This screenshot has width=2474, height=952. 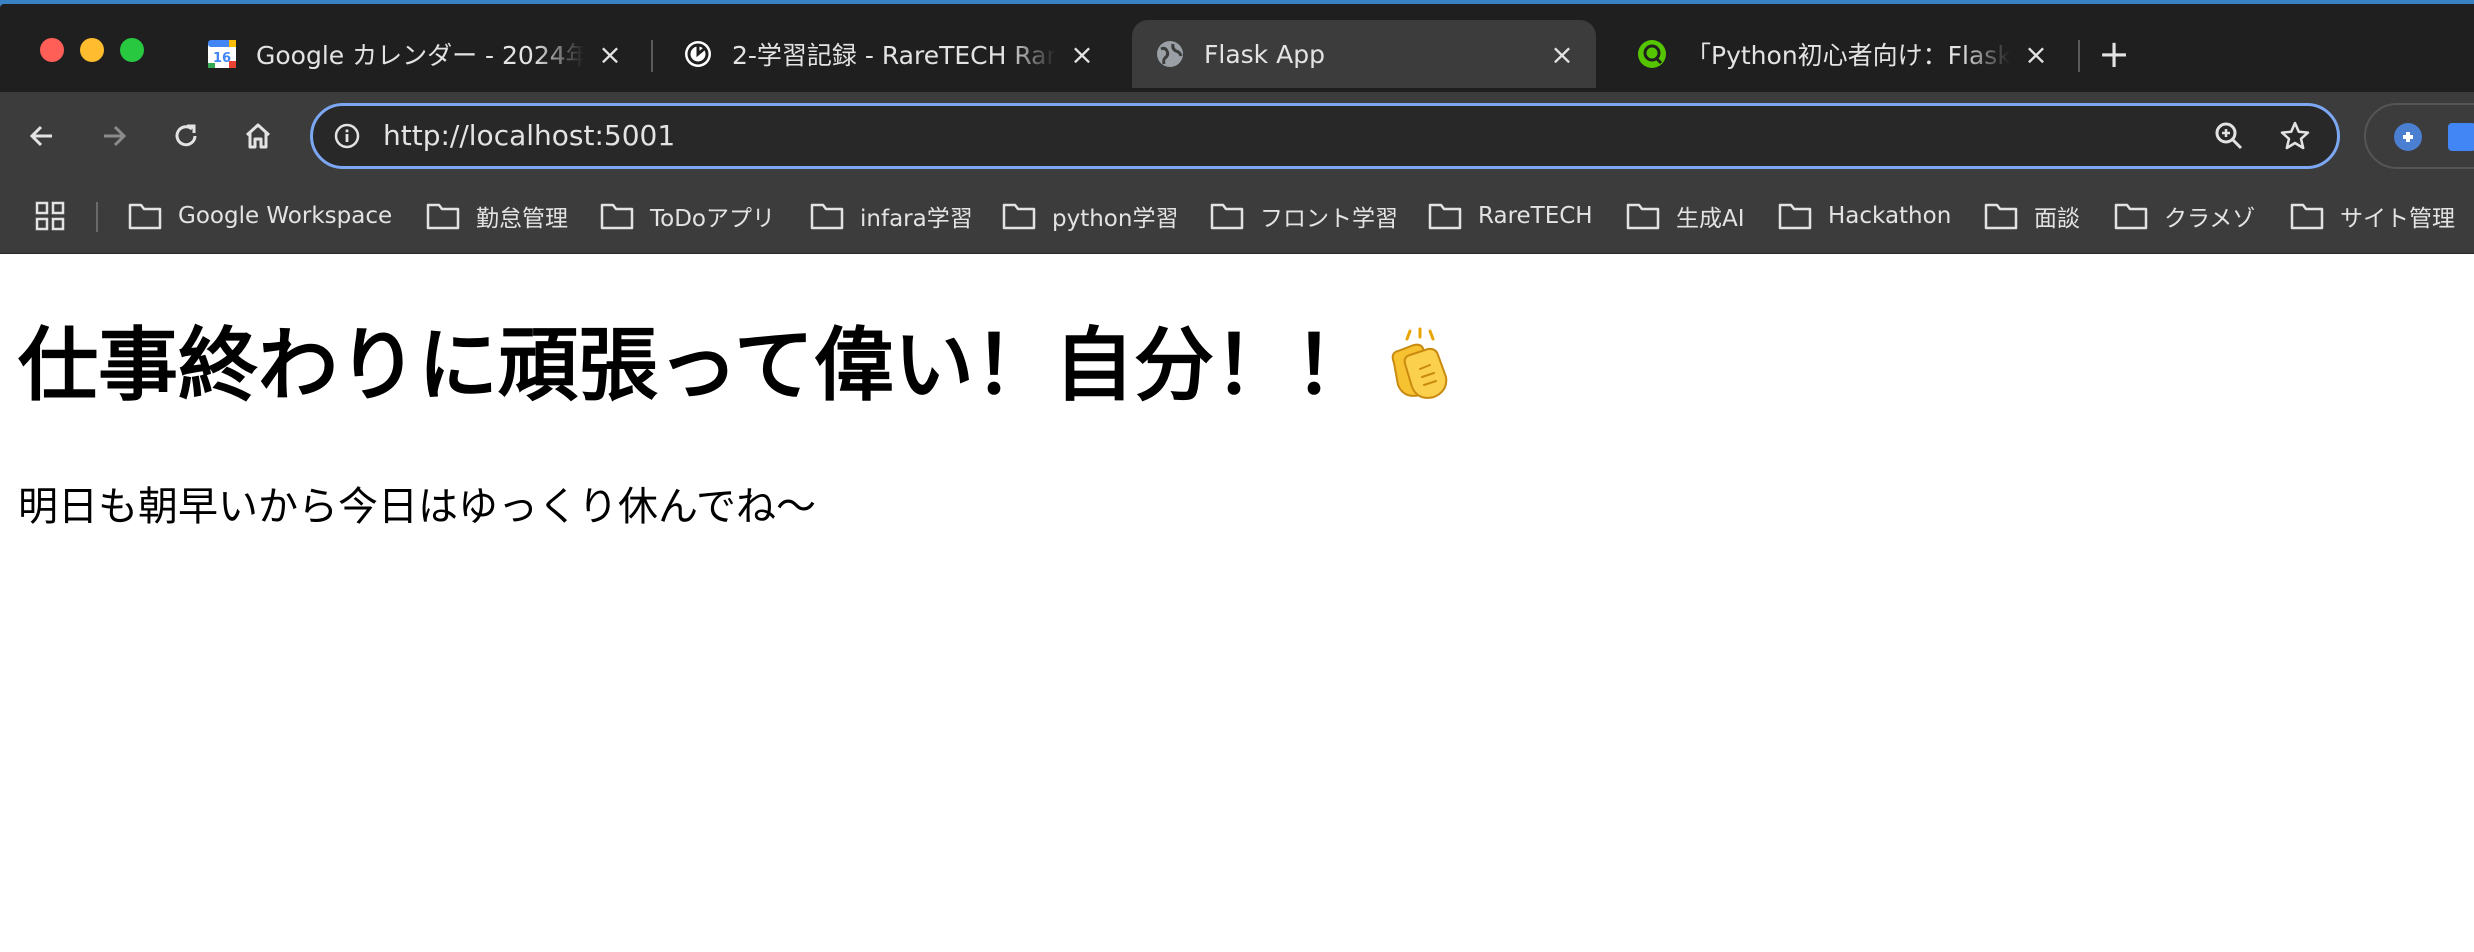 I want to click on bookmark-label: サイト管理, so click(x=2397, y=219).